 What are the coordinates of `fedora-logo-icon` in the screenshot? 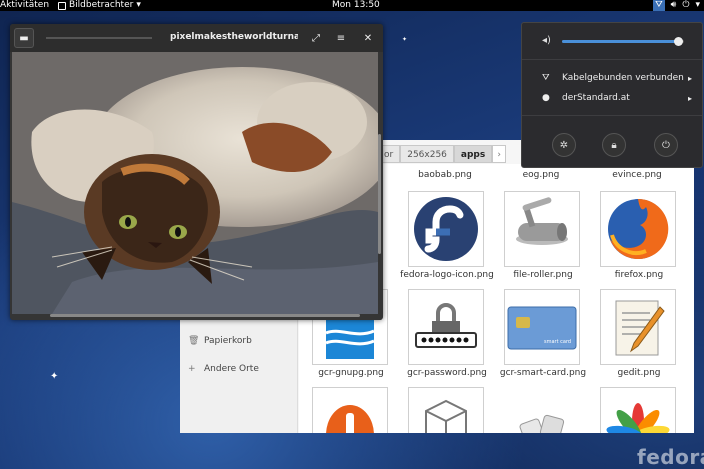 It's located at (446, 229).